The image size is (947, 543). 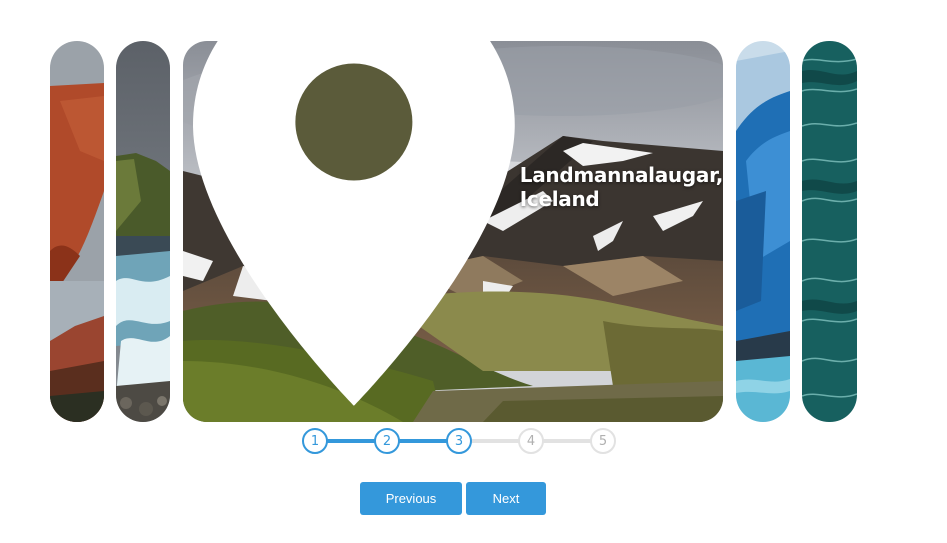 I want to click on glacier-ice-image, so click(x=763, y=231).